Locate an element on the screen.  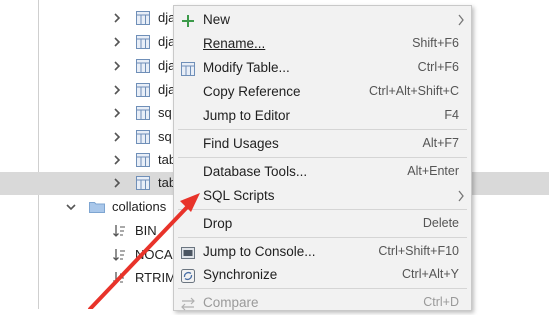
tree-row-label: collations is located at coordinates (139, 206).